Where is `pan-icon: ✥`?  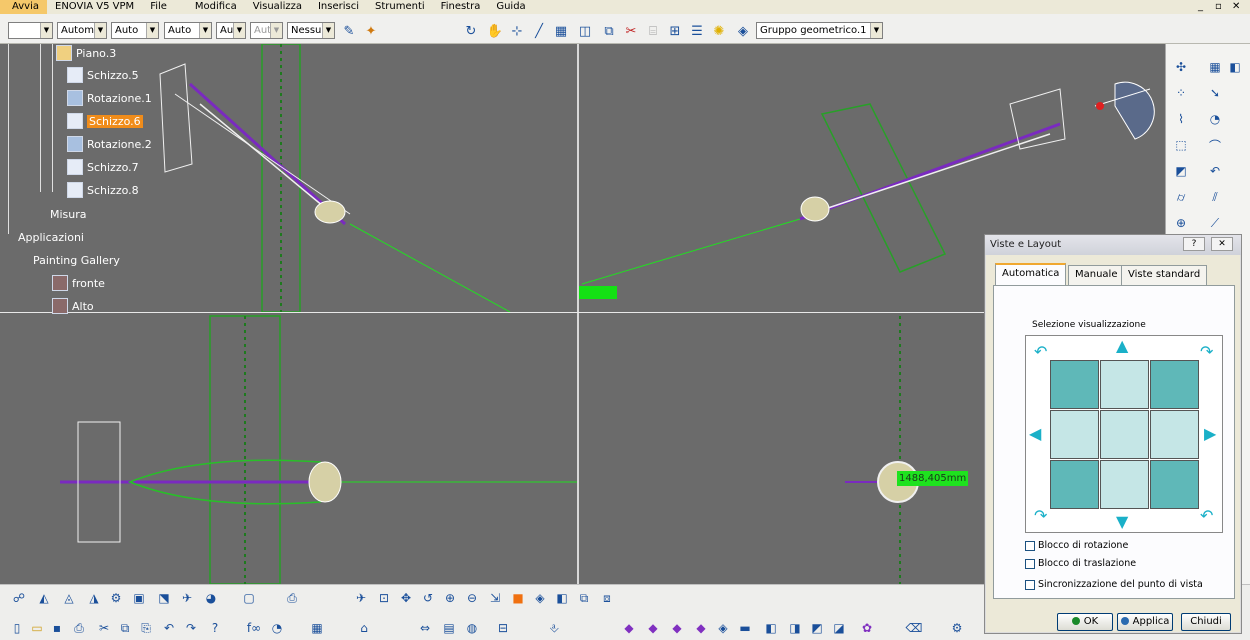
pan-icon: ✥ is located at coordinates (406, 598).